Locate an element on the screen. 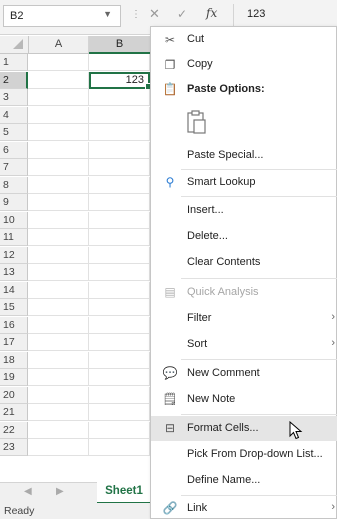  menu-item-link: 🔗 Link › is located at coordinates (244, 507).